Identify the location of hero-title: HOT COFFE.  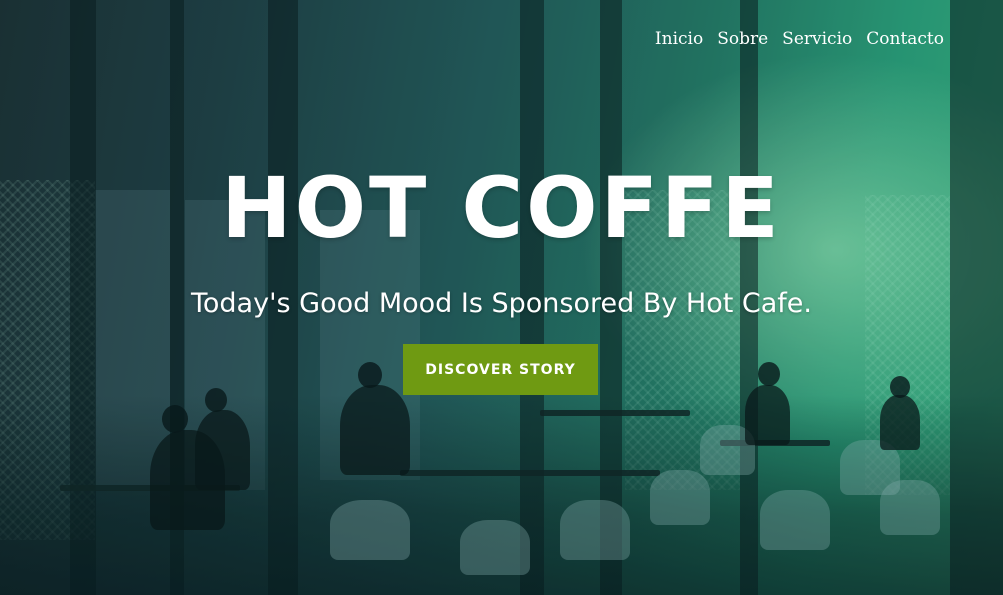
(501, 208).